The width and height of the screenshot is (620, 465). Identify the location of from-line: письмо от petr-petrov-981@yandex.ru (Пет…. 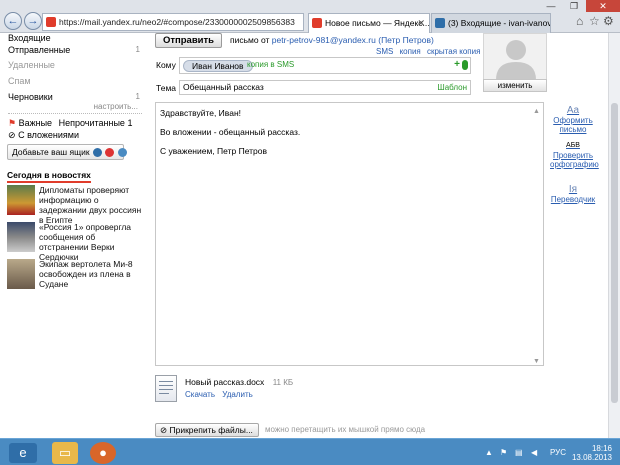
(332, 40).